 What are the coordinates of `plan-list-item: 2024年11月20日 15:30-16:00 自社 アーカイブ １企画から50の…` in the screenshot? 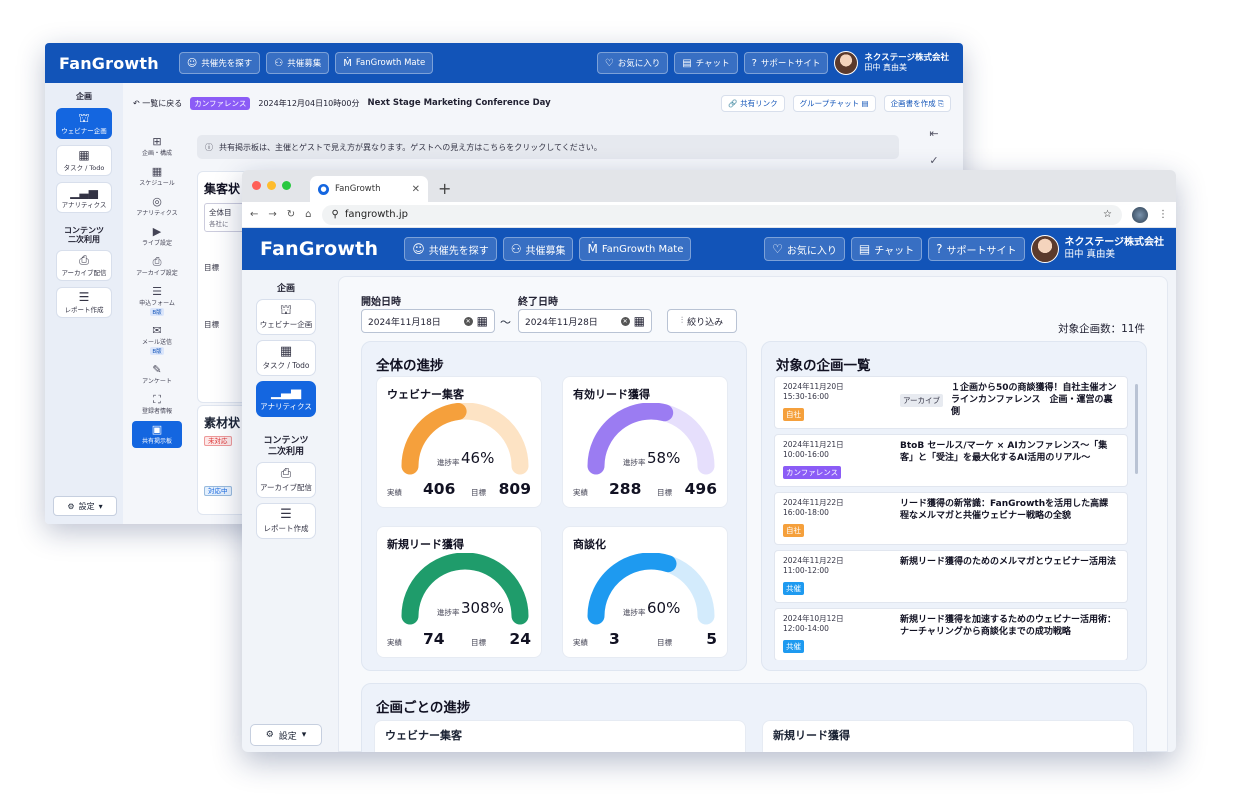 It's located at (951, 402).